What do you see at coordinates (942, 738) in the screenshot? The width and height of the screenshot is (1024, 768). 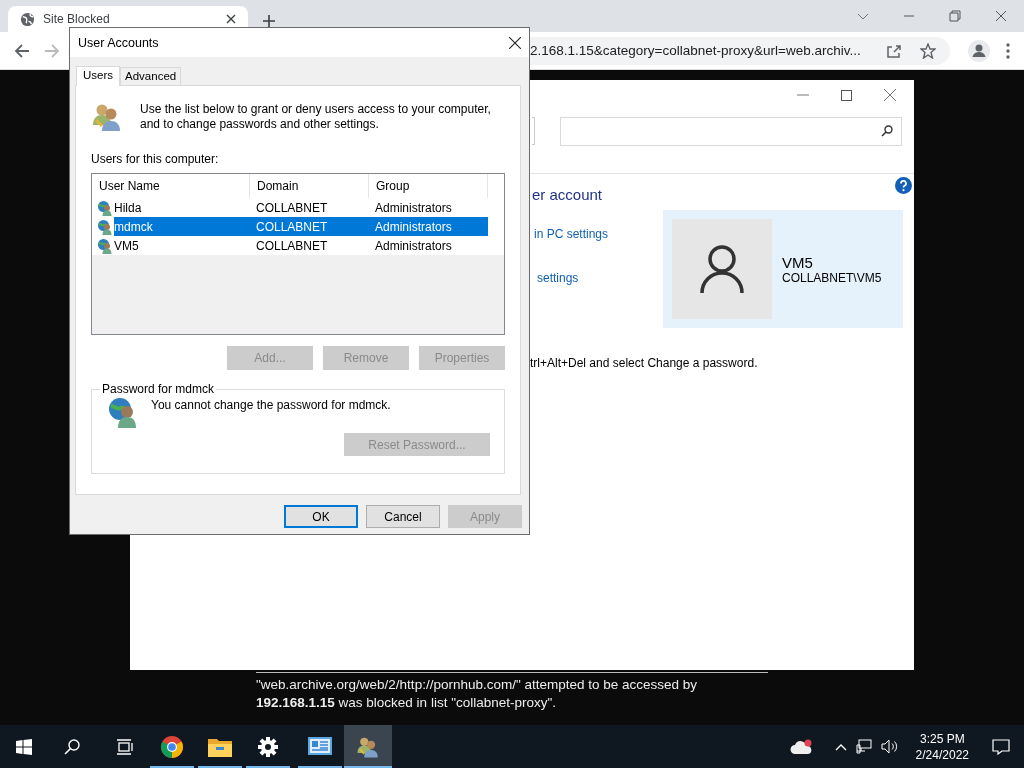 I see `clock-time: 3:25 PM` at bounding box center [942, 738].